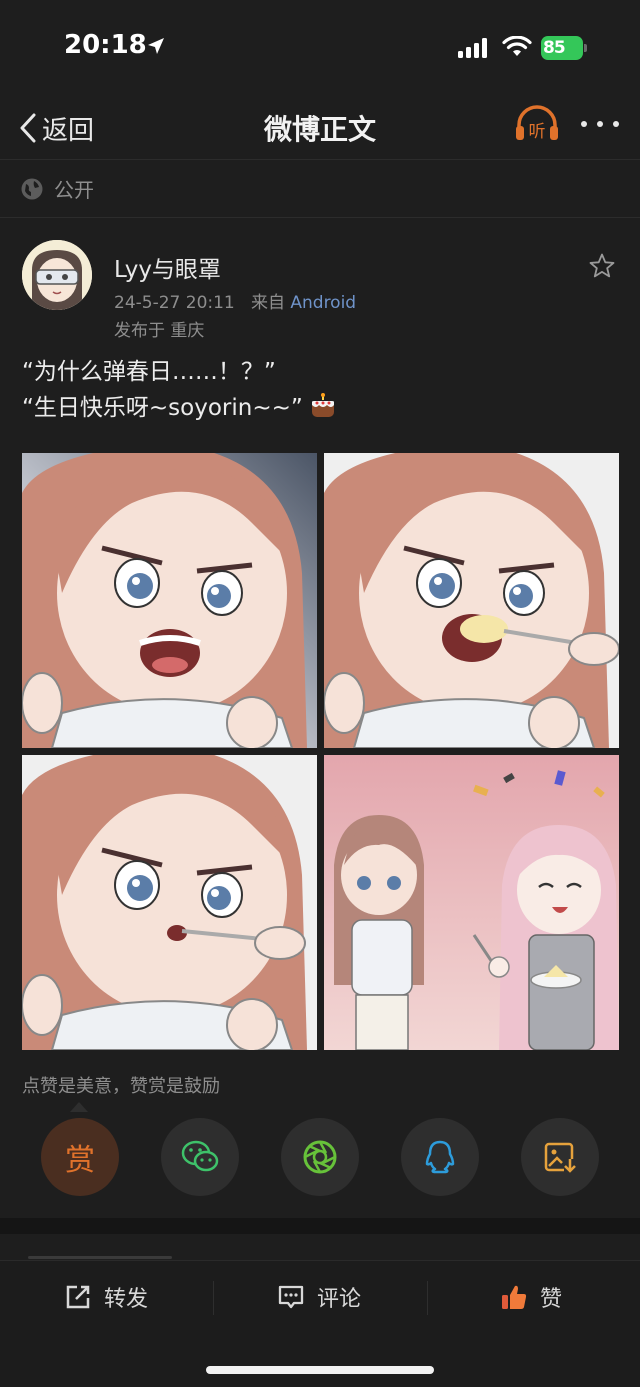 This screenshot has height=1387, width=640. Describe the element at coordinates (320, 1370) in the screenshot. I see `home-indicator` at that location.